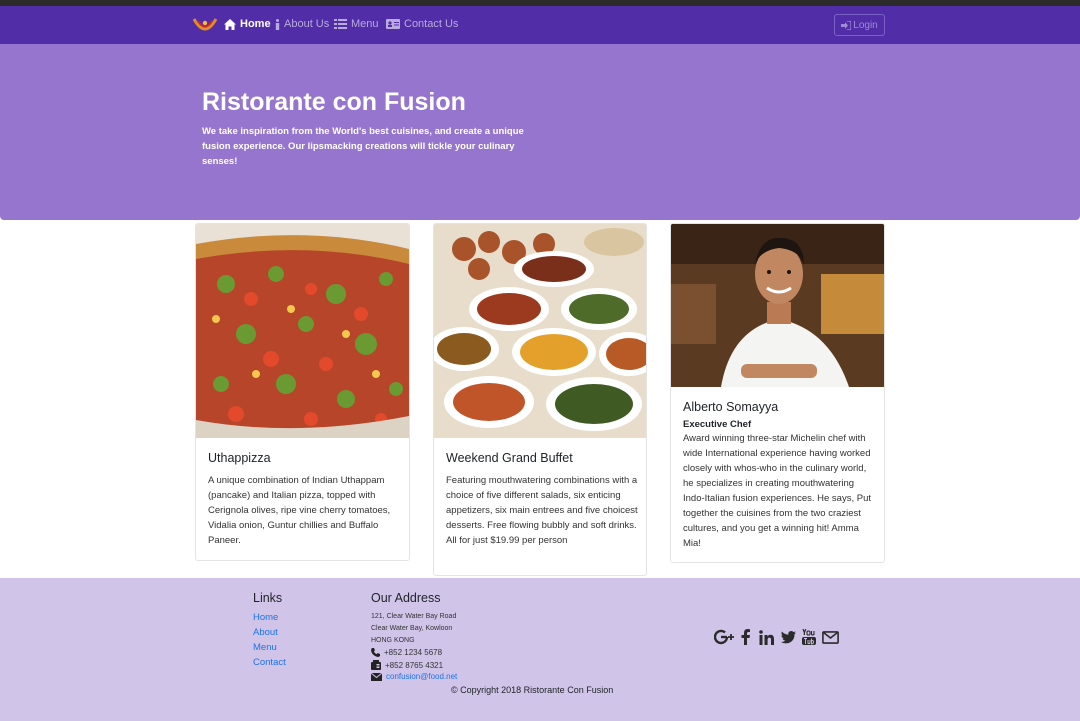 Image resolution: width=1080 pixels, height=721 pixels. What do you see at coordinates (269, 662) in the screenshot?
I see `footer-link-contact: Contact` at bounding box center [269, 662].